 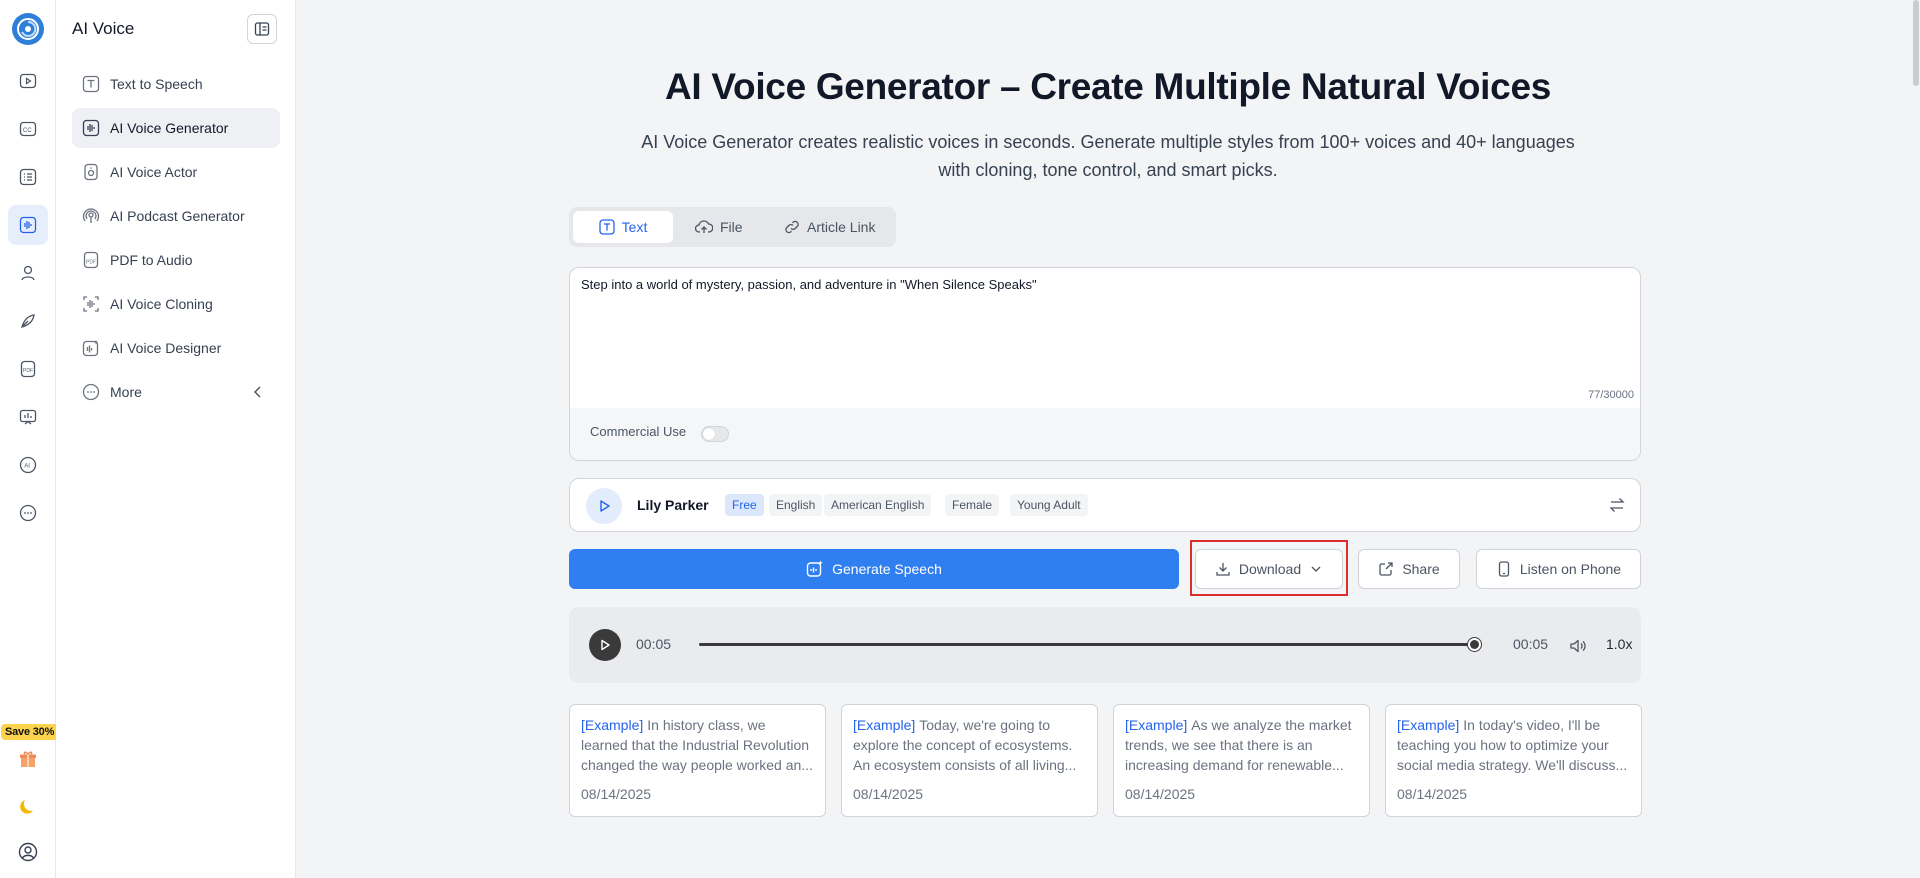 I want to click on listen-label: Listen on Phone, so click(x=1570, y=569).